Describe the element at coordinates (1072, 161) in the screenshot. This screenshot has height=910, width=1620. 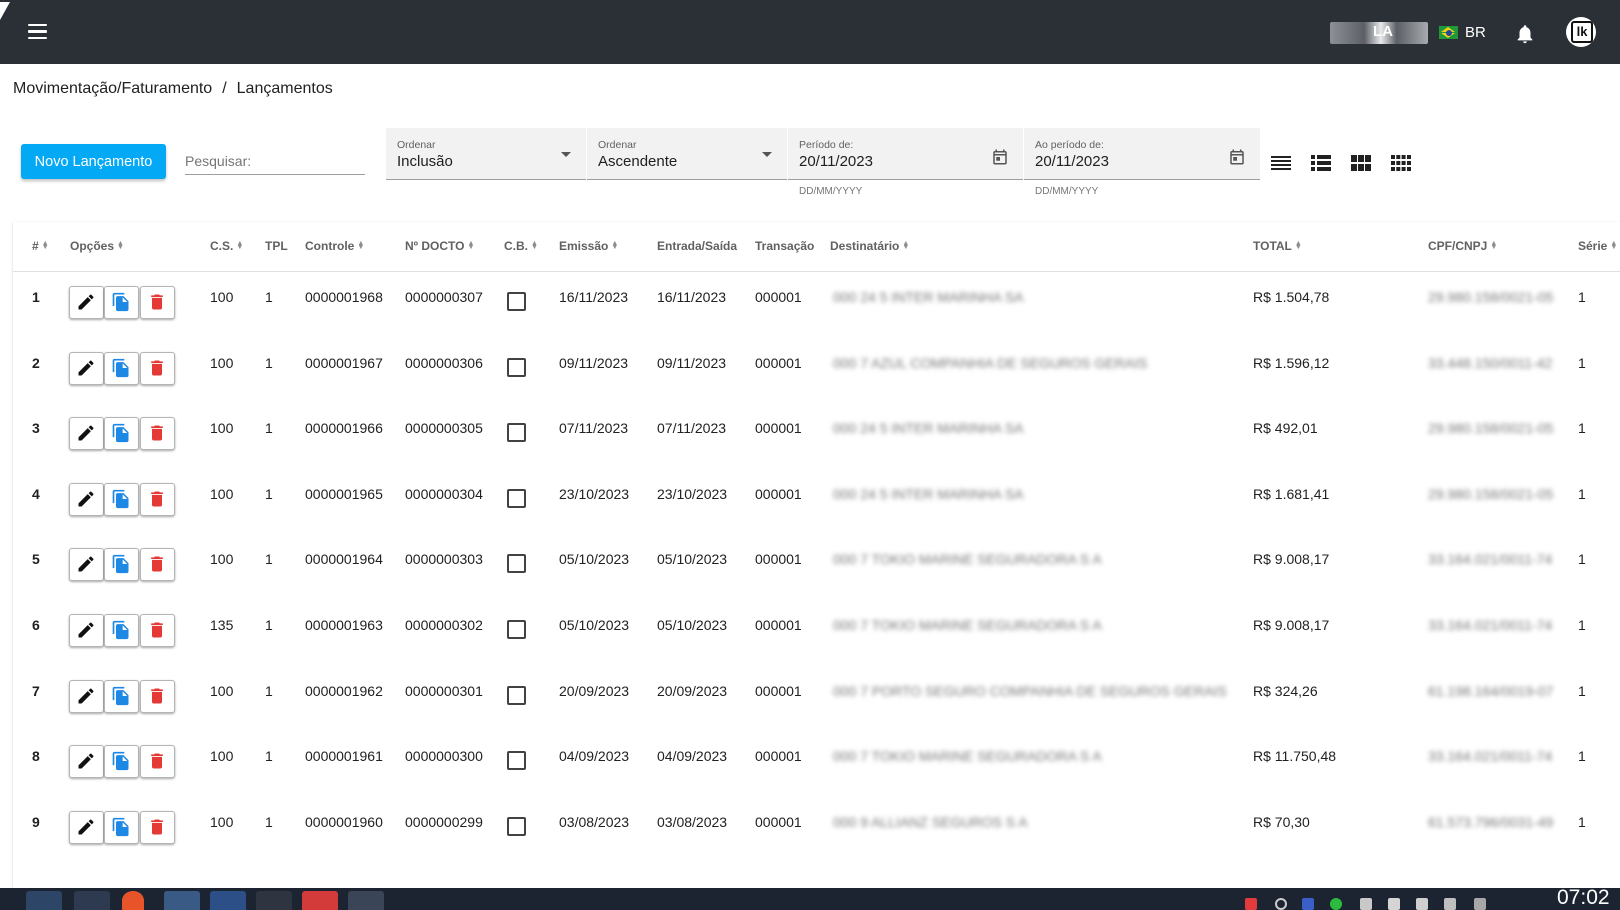
I see `period-to-value: 20/11/2023` at that location.